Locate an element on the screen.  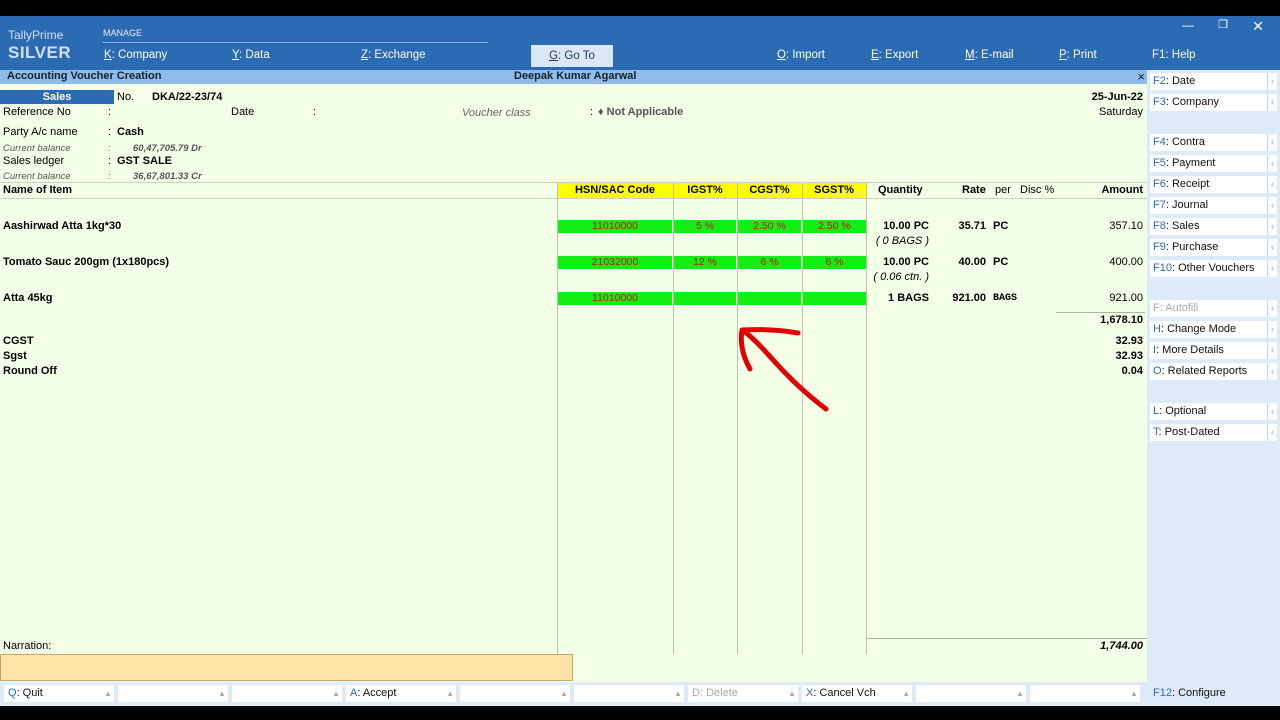
close-window-icon: ✕ is located at coordinates (1258, 26).